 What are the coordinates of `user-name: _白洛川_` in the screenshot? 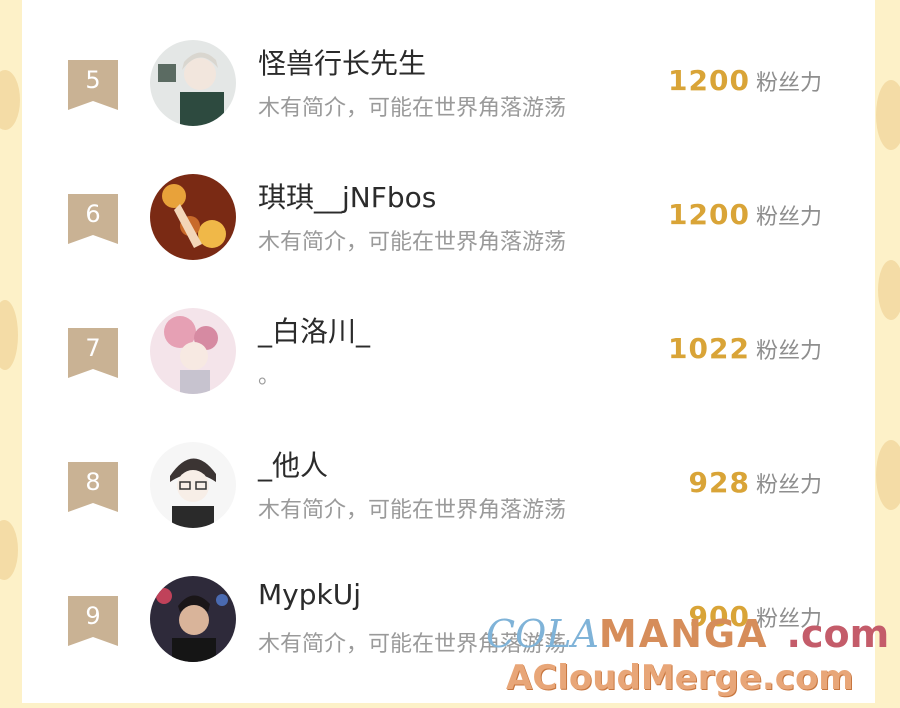 It's located at (314, 330).